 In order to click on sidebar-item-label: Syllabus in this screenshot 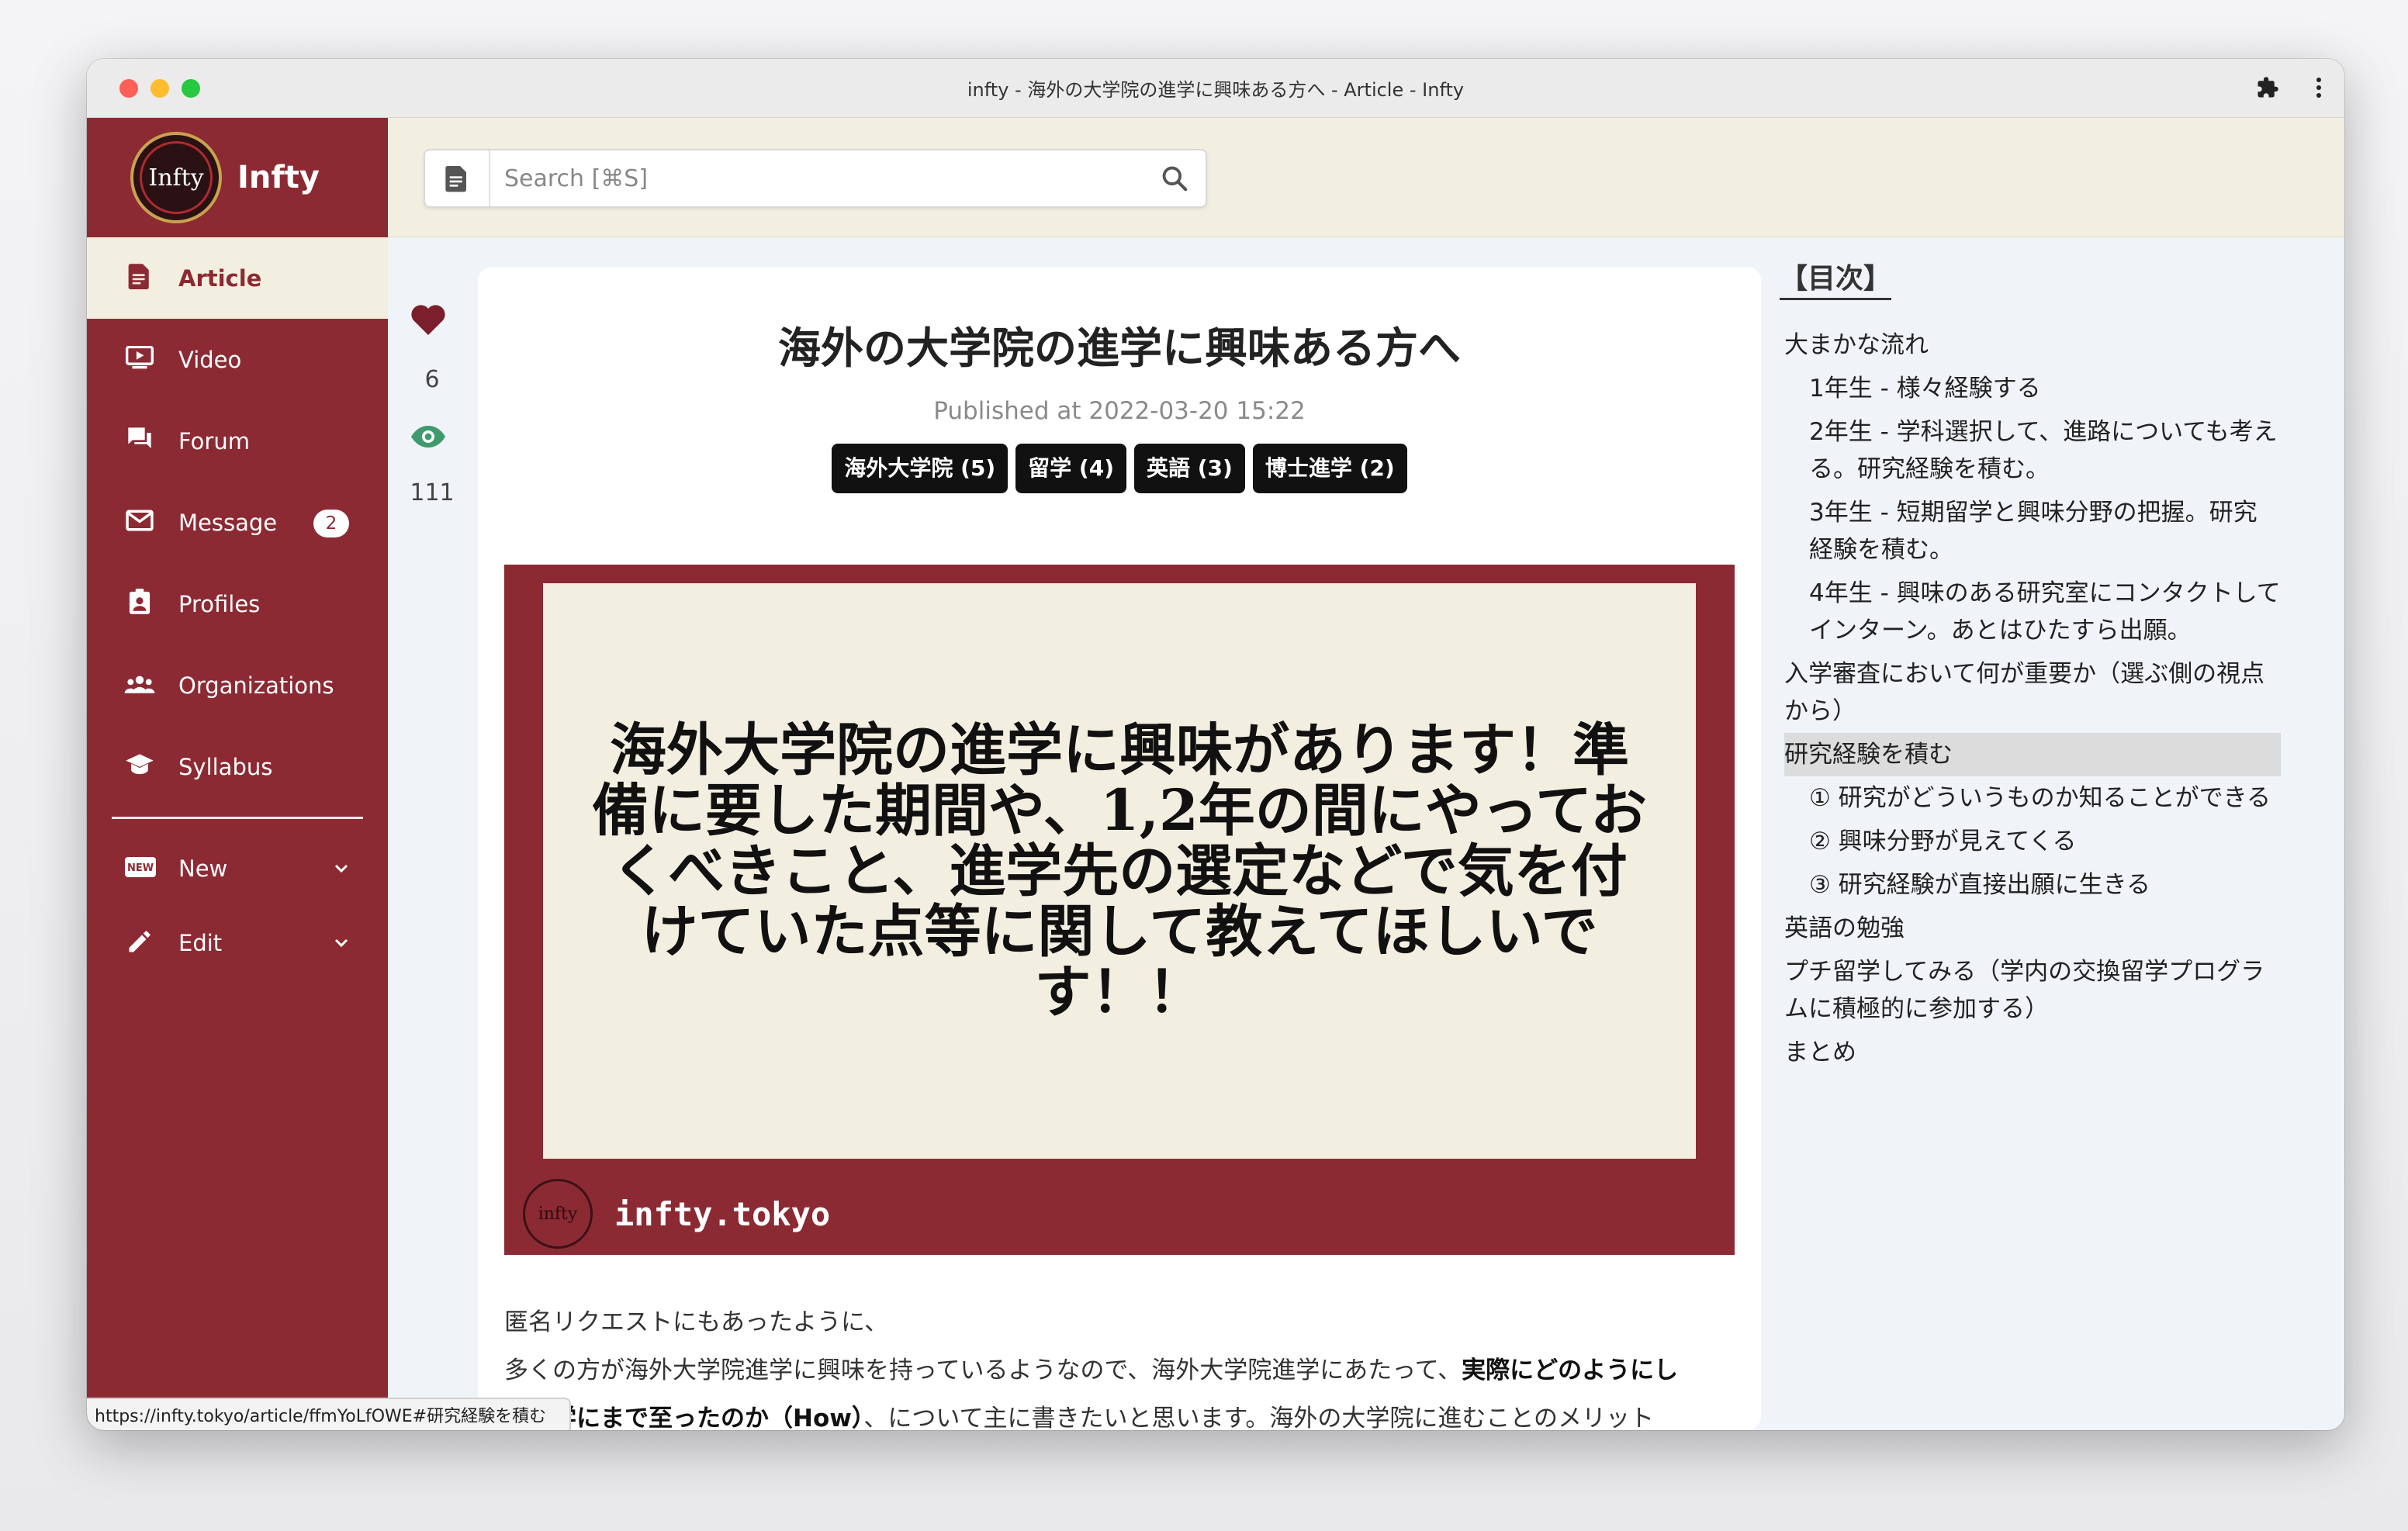, I will do `click(226, 766)`.